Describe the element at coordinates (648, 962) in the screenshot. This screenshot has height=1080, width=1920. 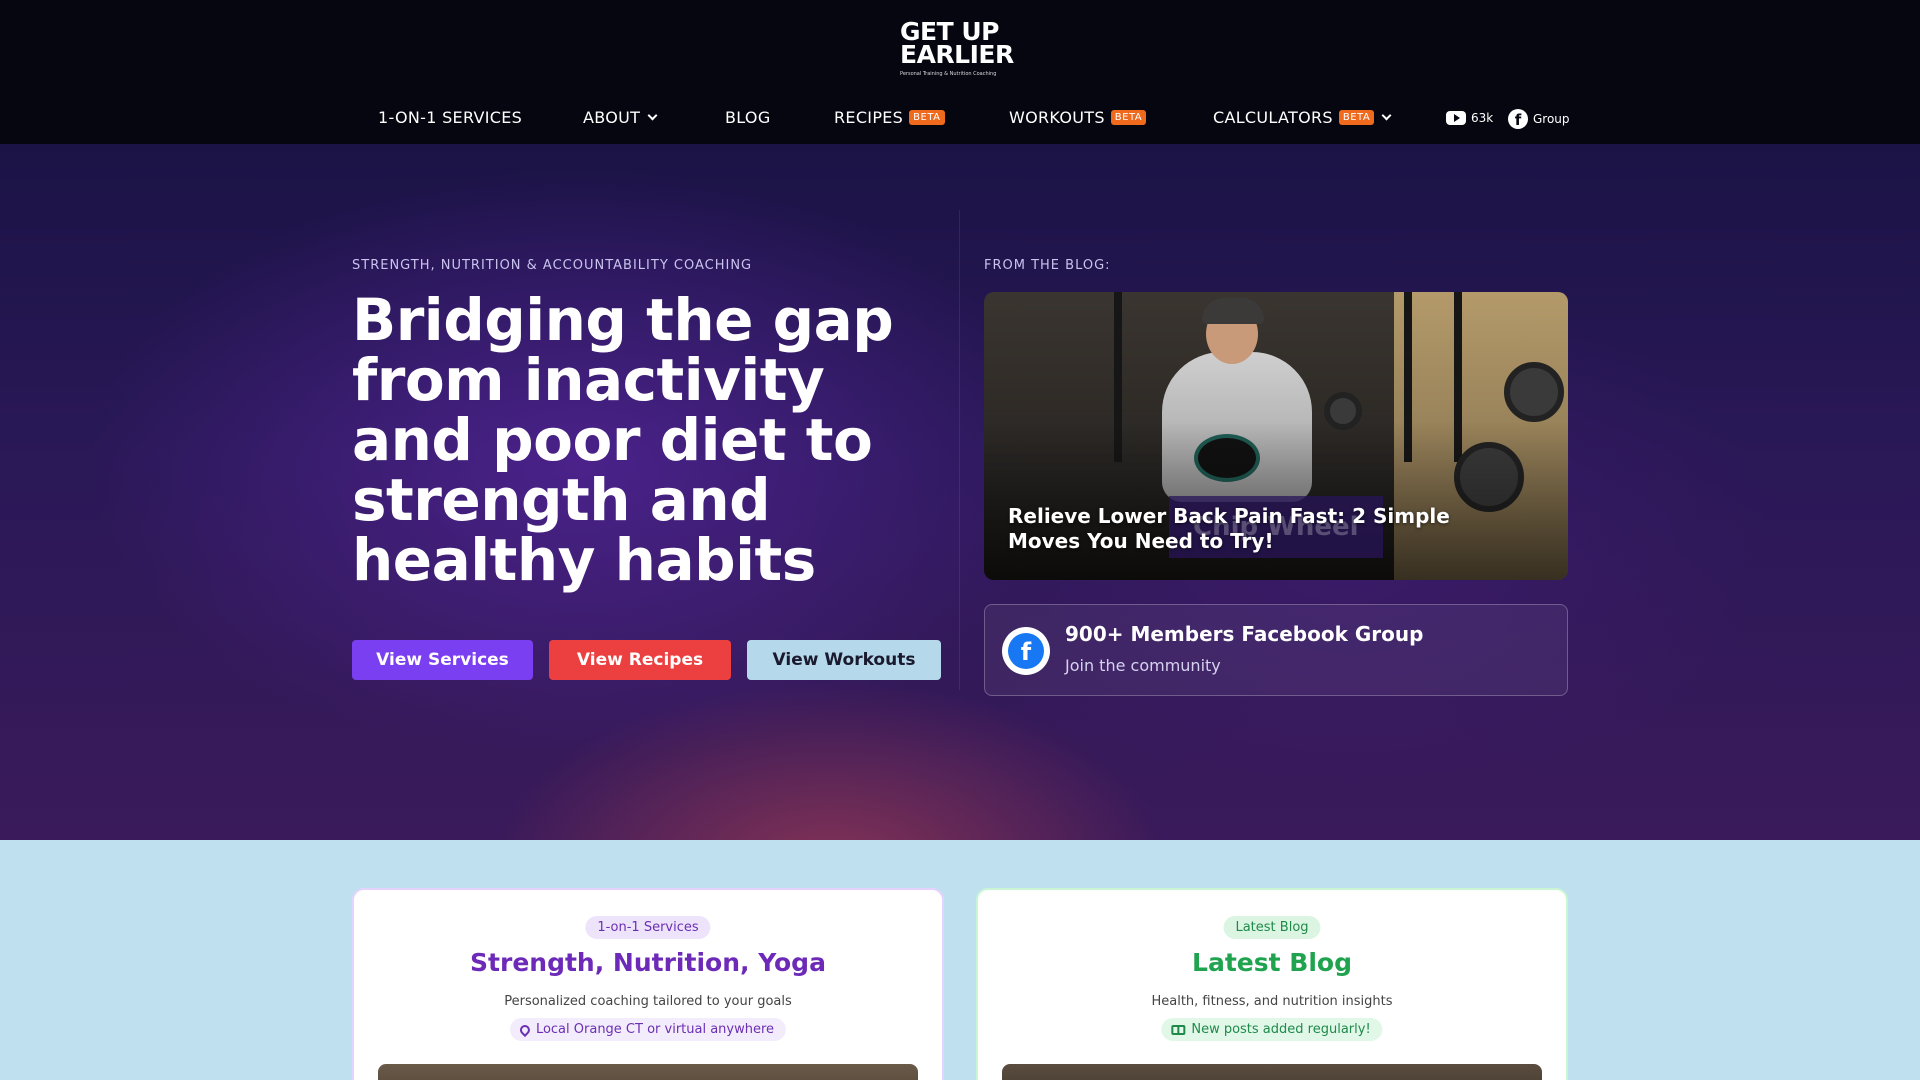
I see `services-card-title: Strength, Nutrition, Yoga` at that location.